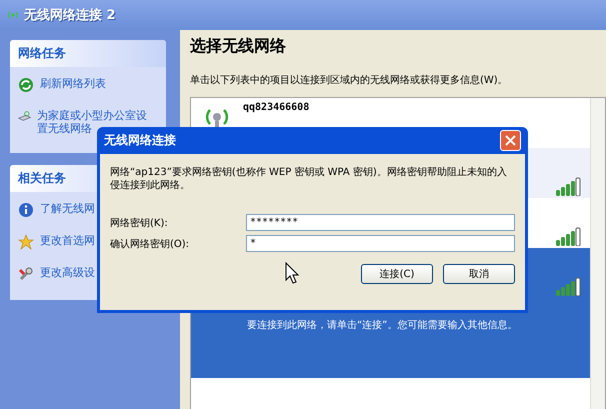 Image resolution: width=606 pixels, height=409 pixels. What do you see at coordinates (67, 240) in the screenshot?
I see `task-link: 更改首选网` at bounding box center [67, 240].